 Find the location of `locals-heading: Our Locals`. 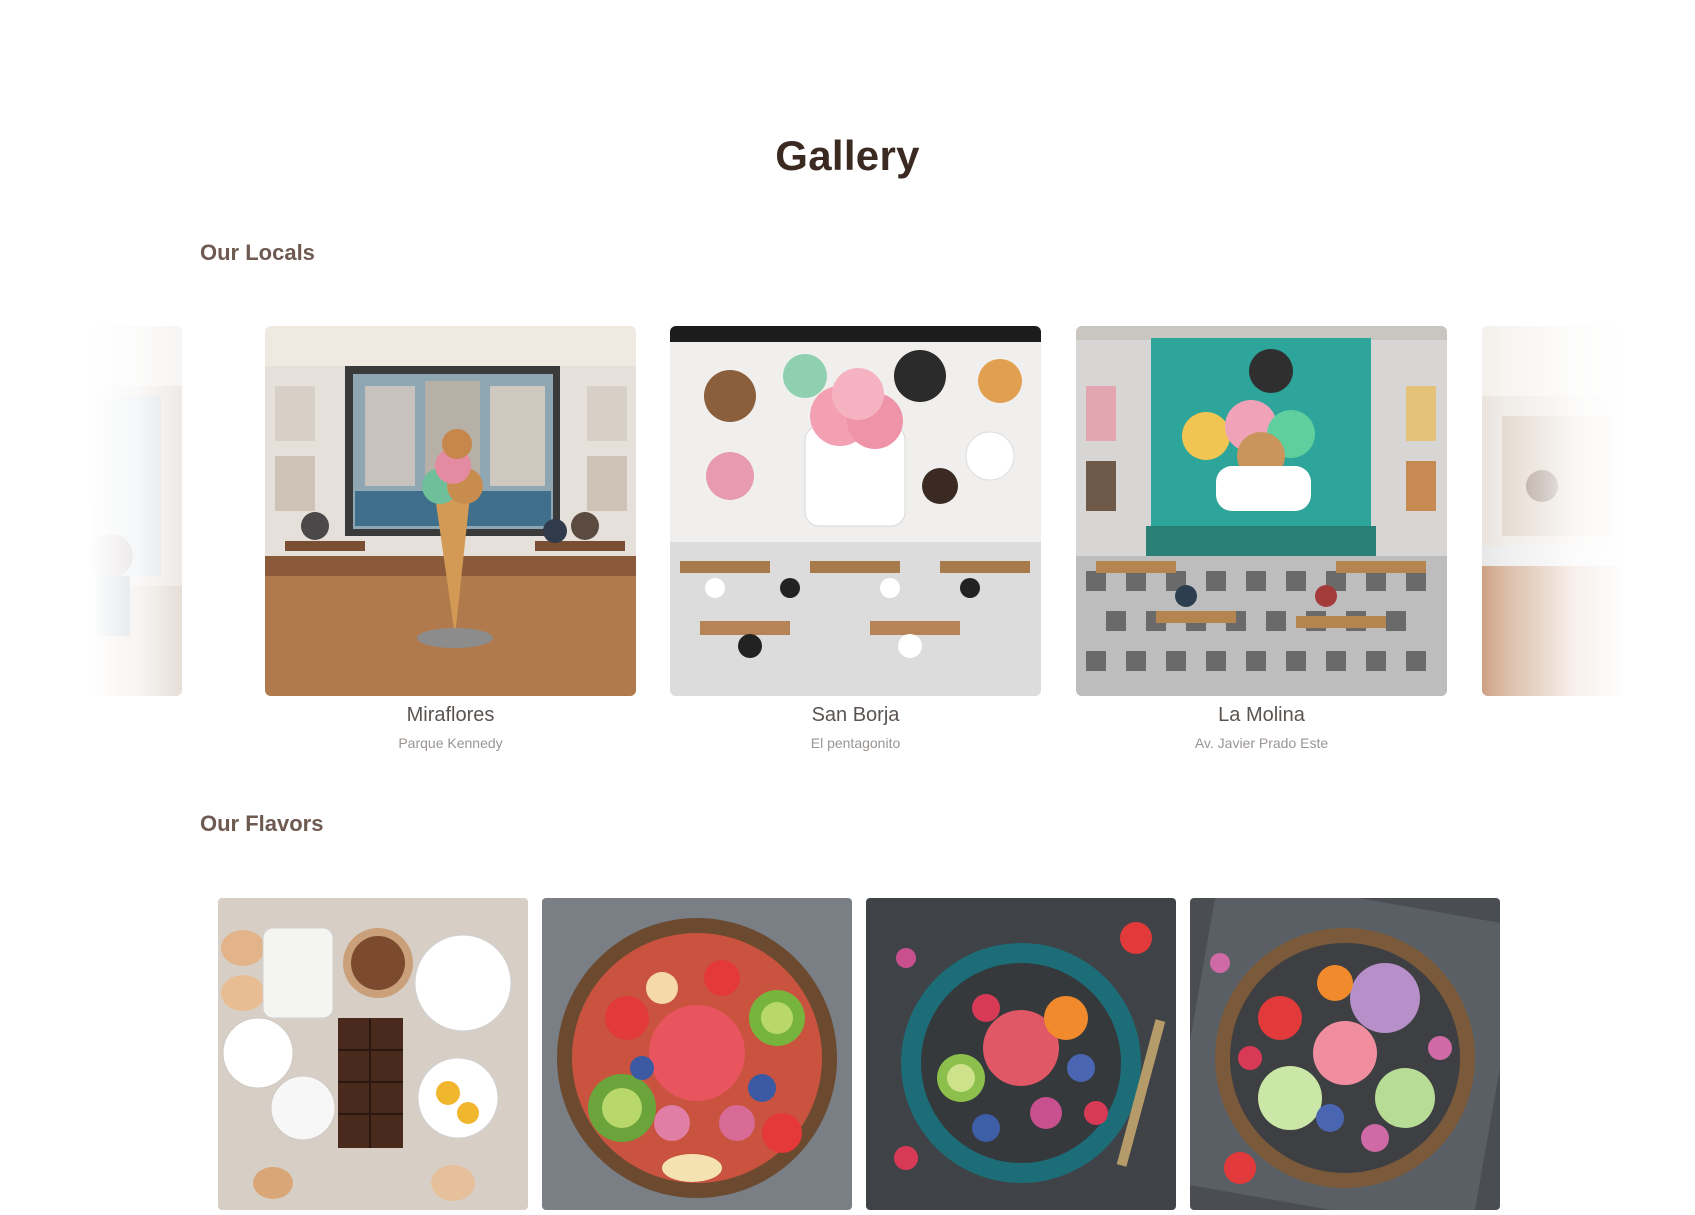

locals-heading: Our Locals is located at coordinates (257, 252).